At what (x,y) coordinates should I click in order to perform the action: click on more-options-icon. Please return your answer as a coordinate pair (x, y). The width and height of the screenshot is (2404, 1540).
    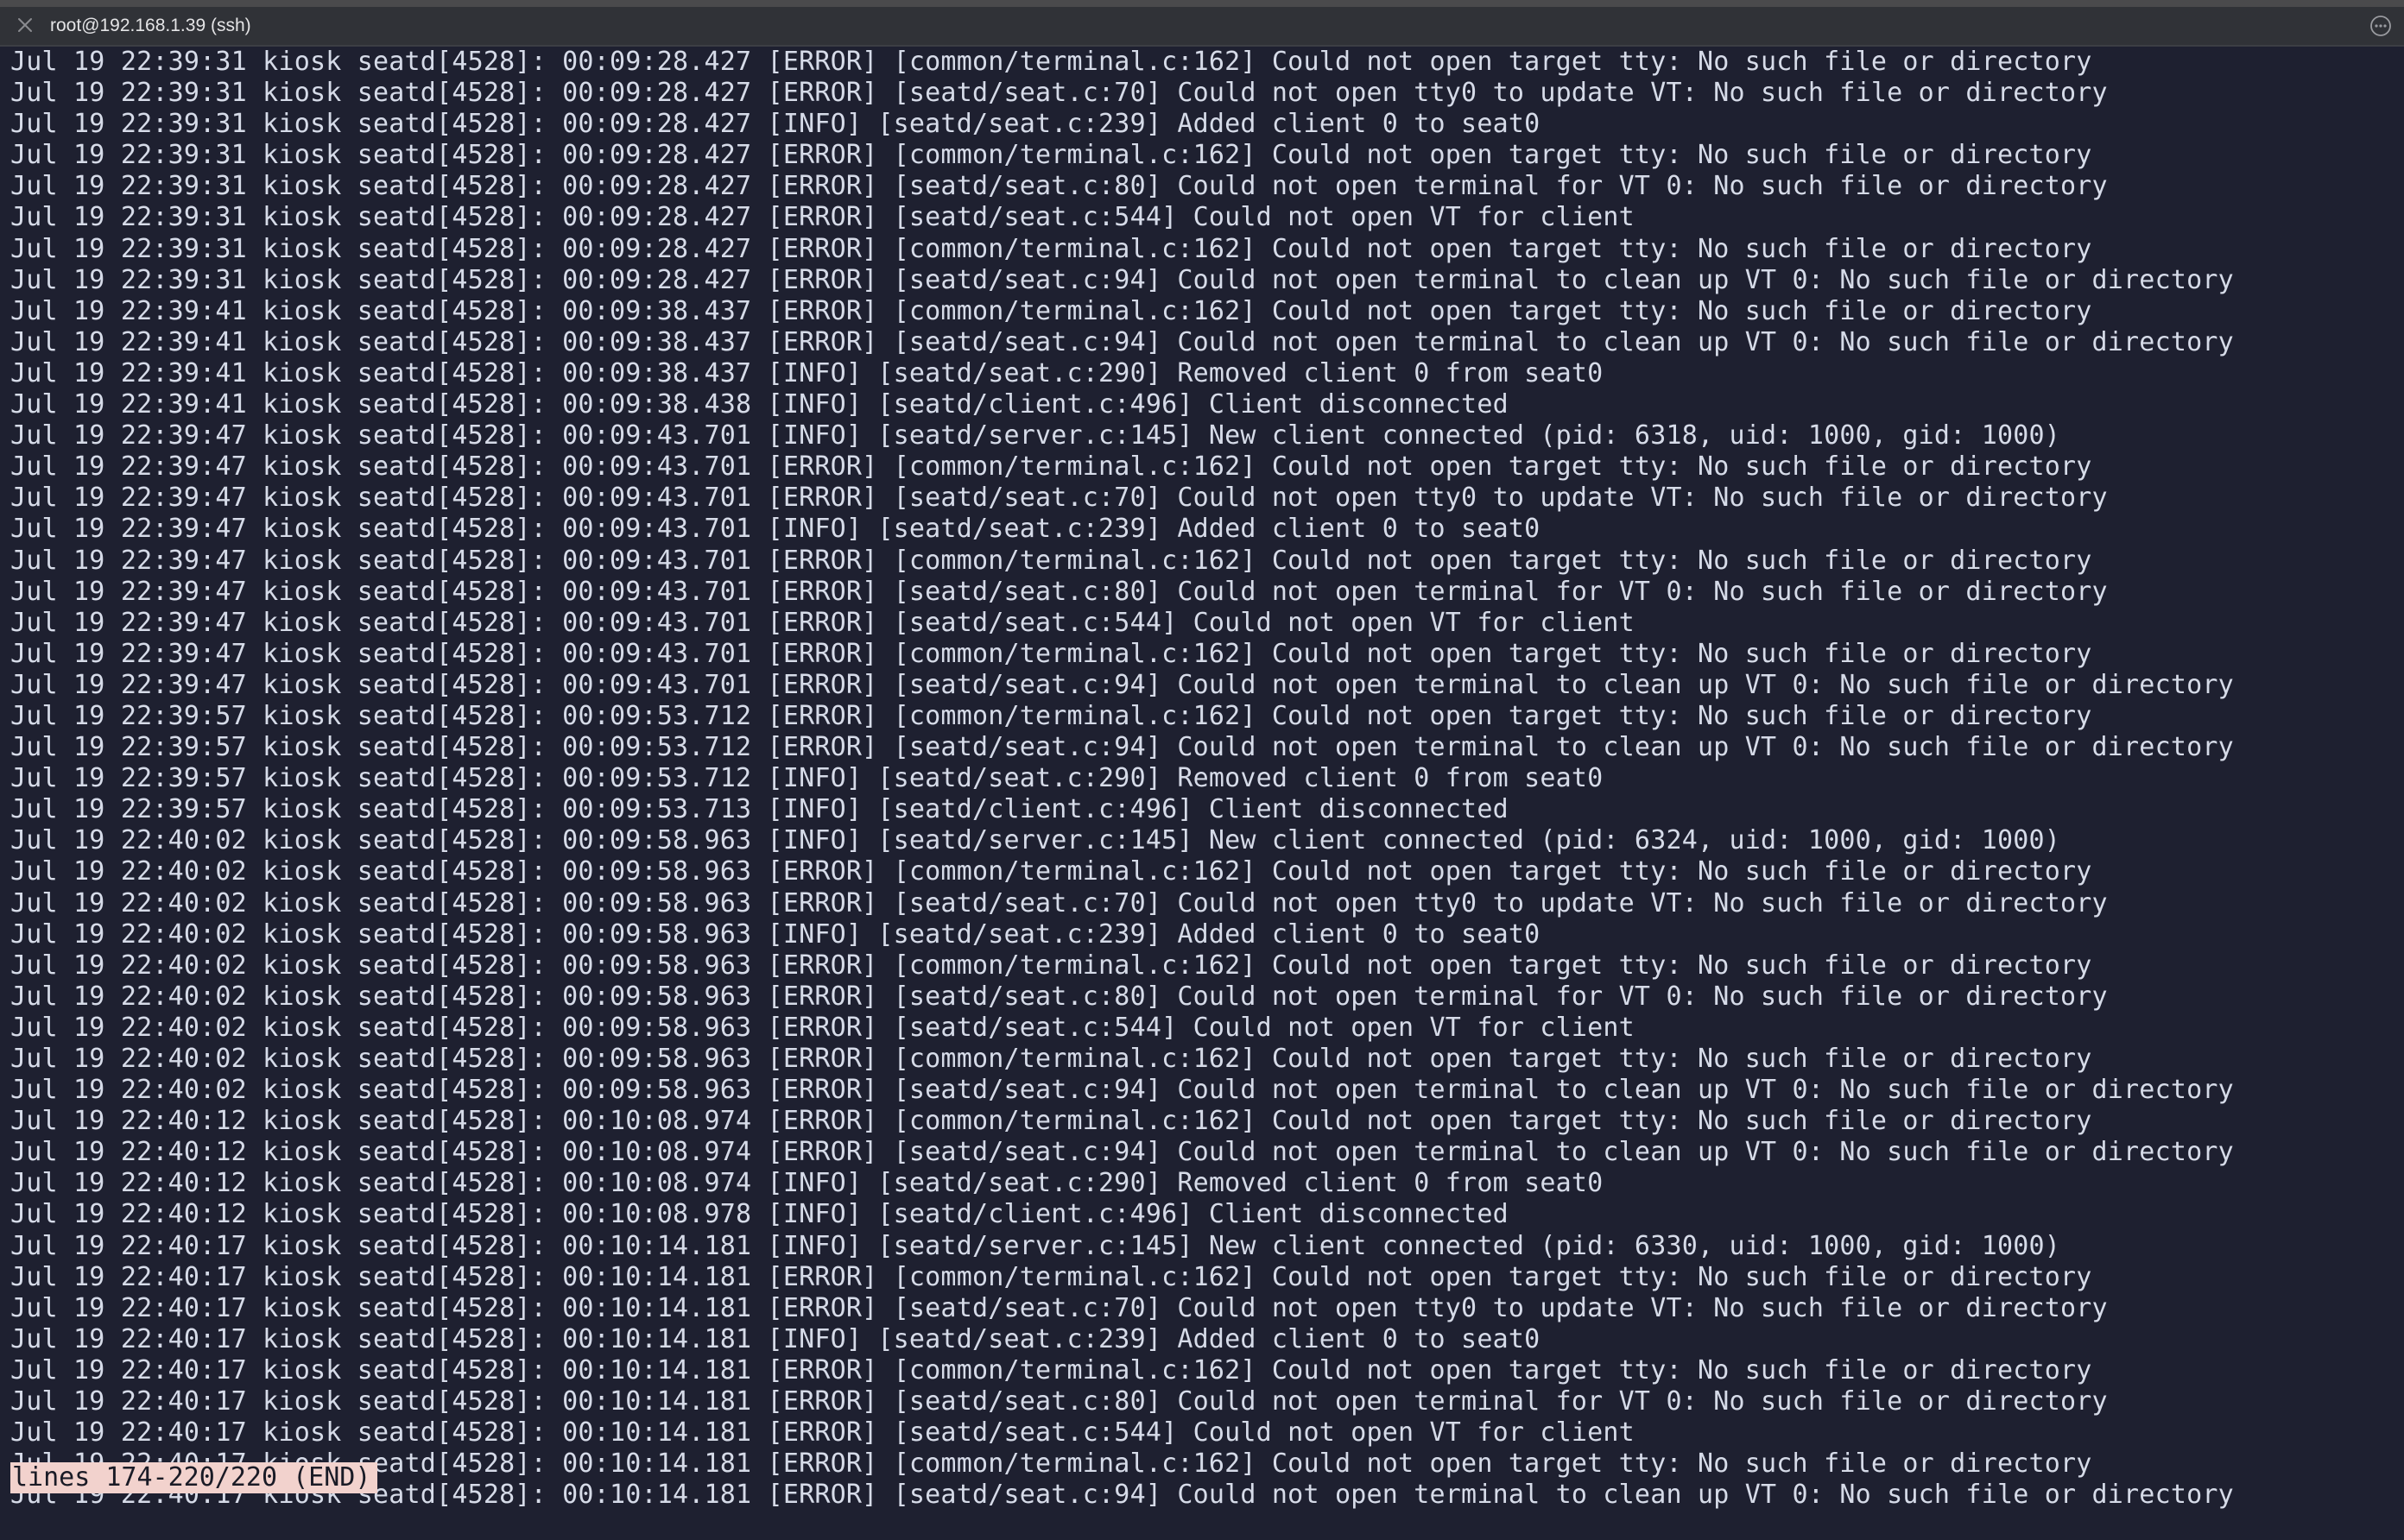
    Looking at the image, I should click on (2381, 26).